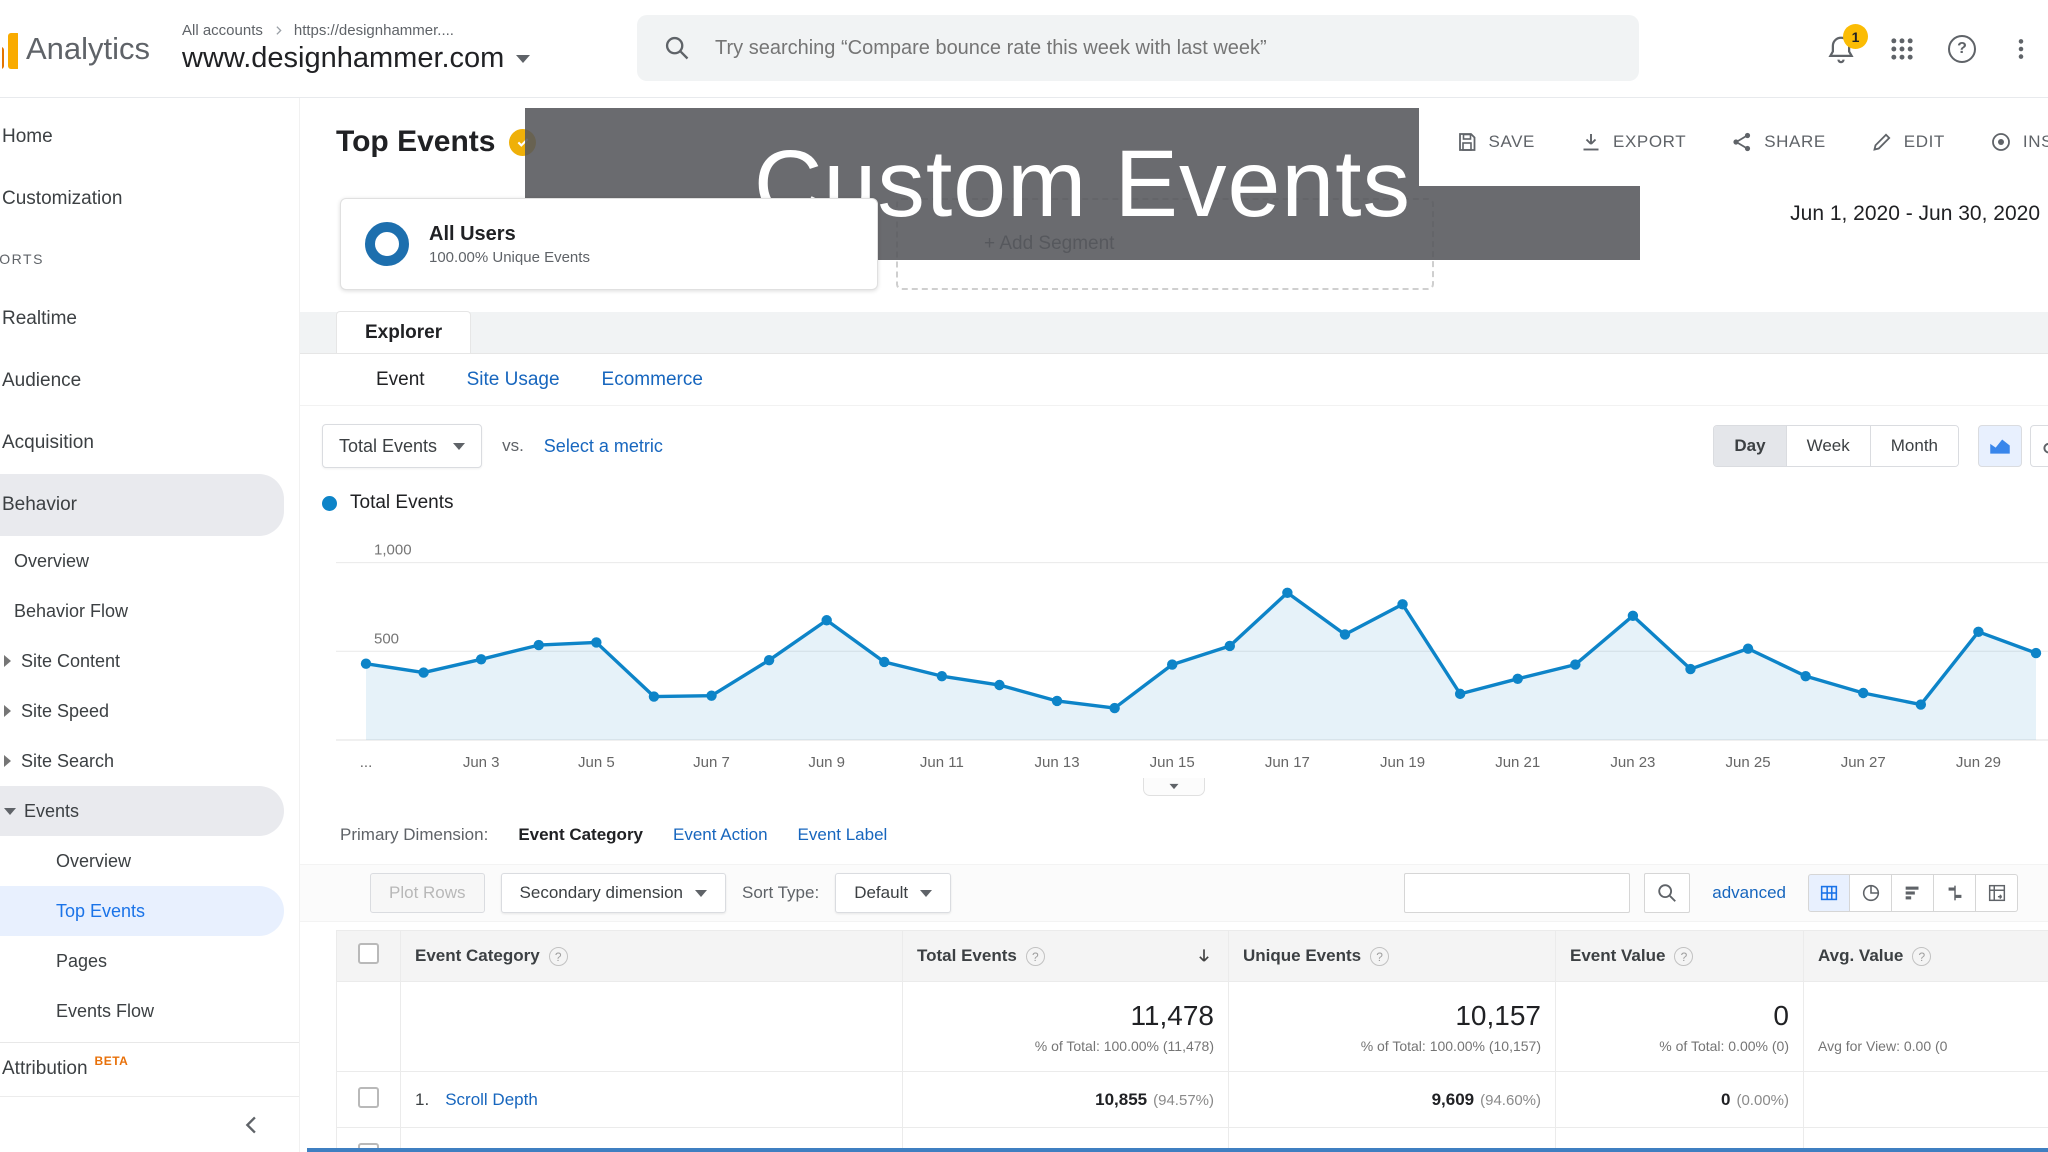 Image resolution: width=2048 pixels, height=1152 pixels. What do you see at coordinates (1962, 49) in the screenshot?
I see `help-button: ?` at bounding box center [1962, 49].